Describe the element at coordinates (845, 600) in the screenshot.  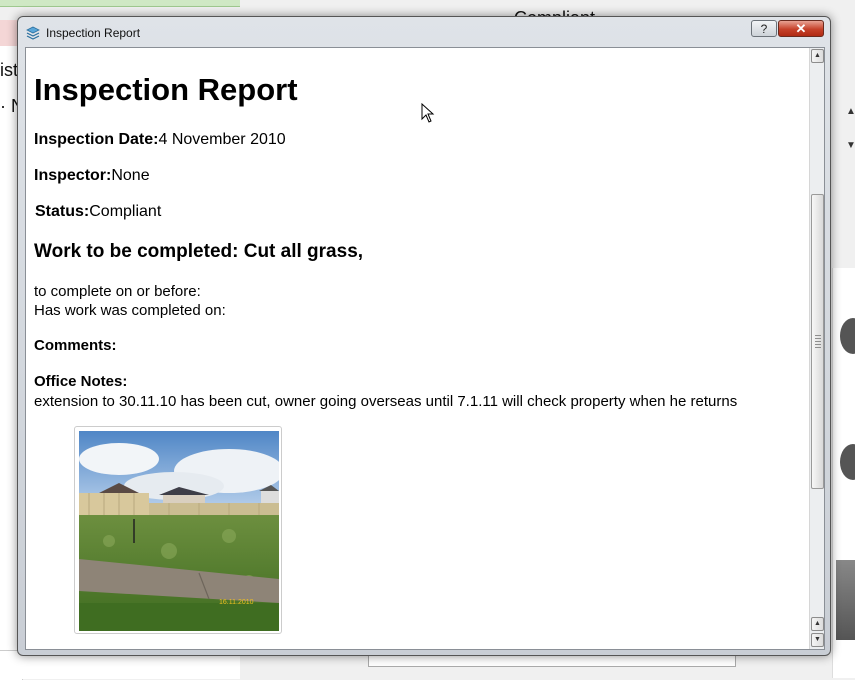
I see `background-image` at that location.